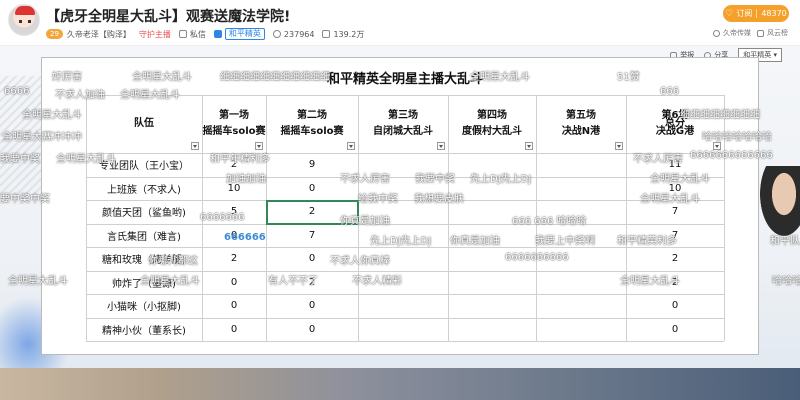 This screenshot has width=800, height=400. What do you see at coordinates (492, 131) in the screenshot?
I see `header-text: 度假村大乱斗` at bounding box center [492, 131].